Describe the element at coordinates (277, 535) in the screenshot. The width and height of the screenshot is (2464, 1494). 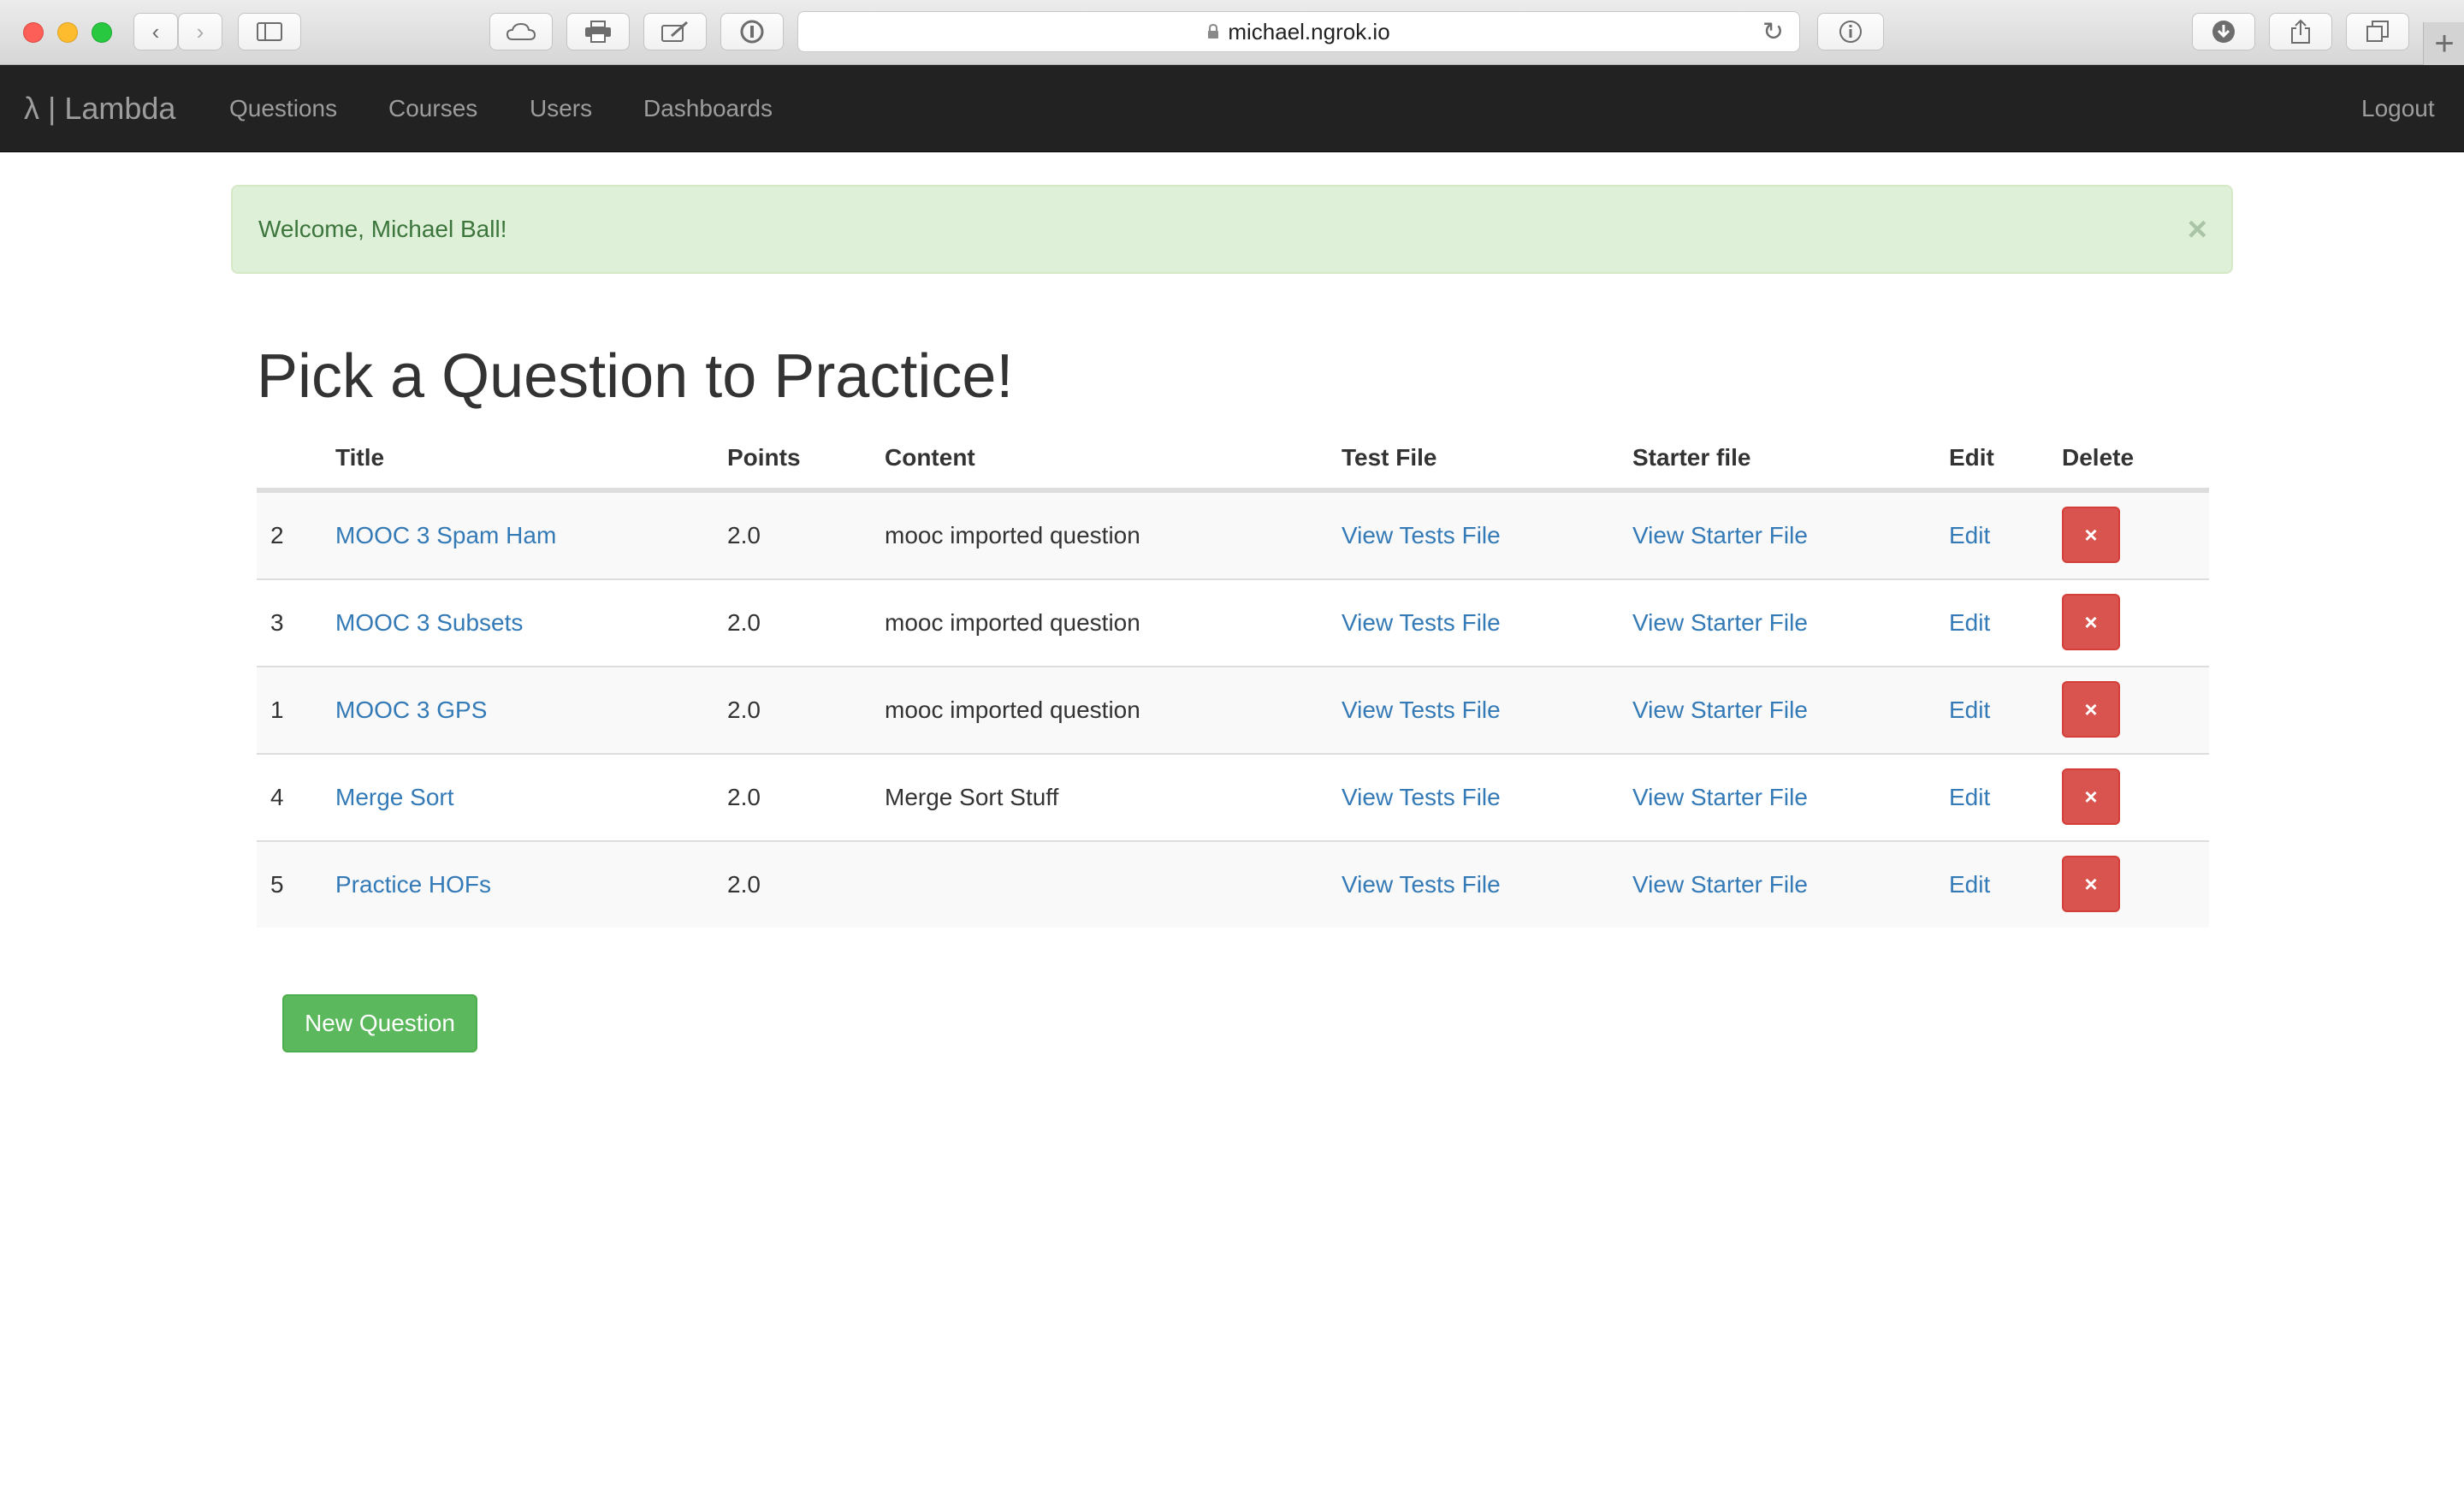
I see `question-id: 2` at that location.